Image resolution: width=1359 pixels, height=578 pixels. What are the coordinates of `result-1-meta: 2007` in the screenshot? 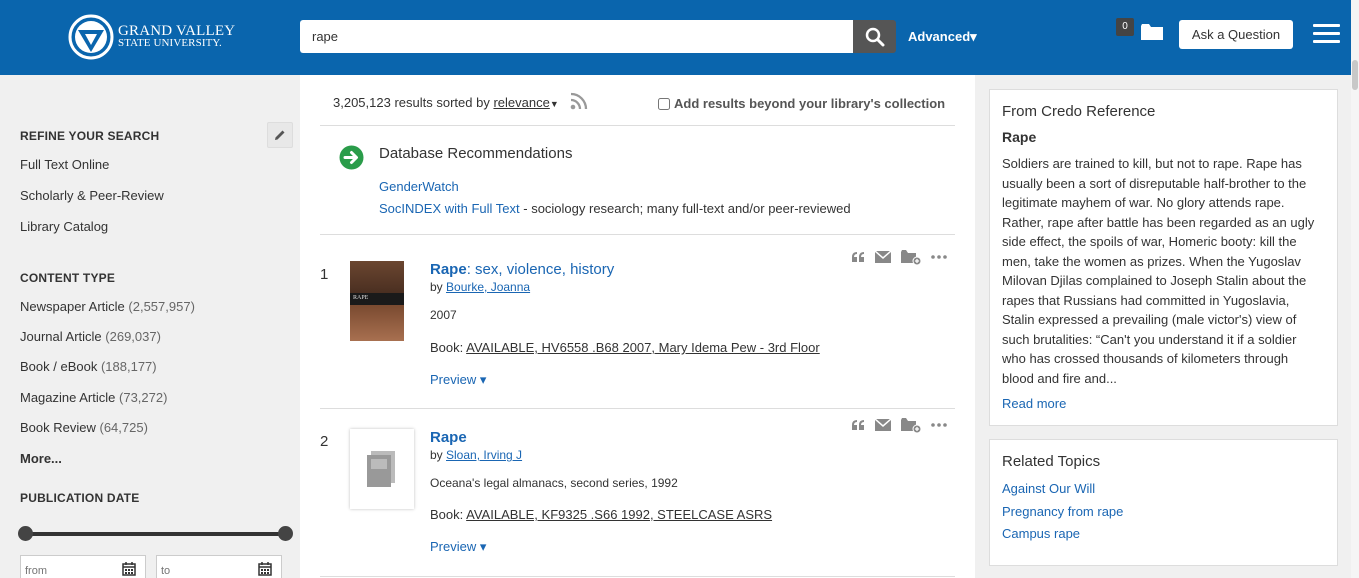 It's located at (443, 315).